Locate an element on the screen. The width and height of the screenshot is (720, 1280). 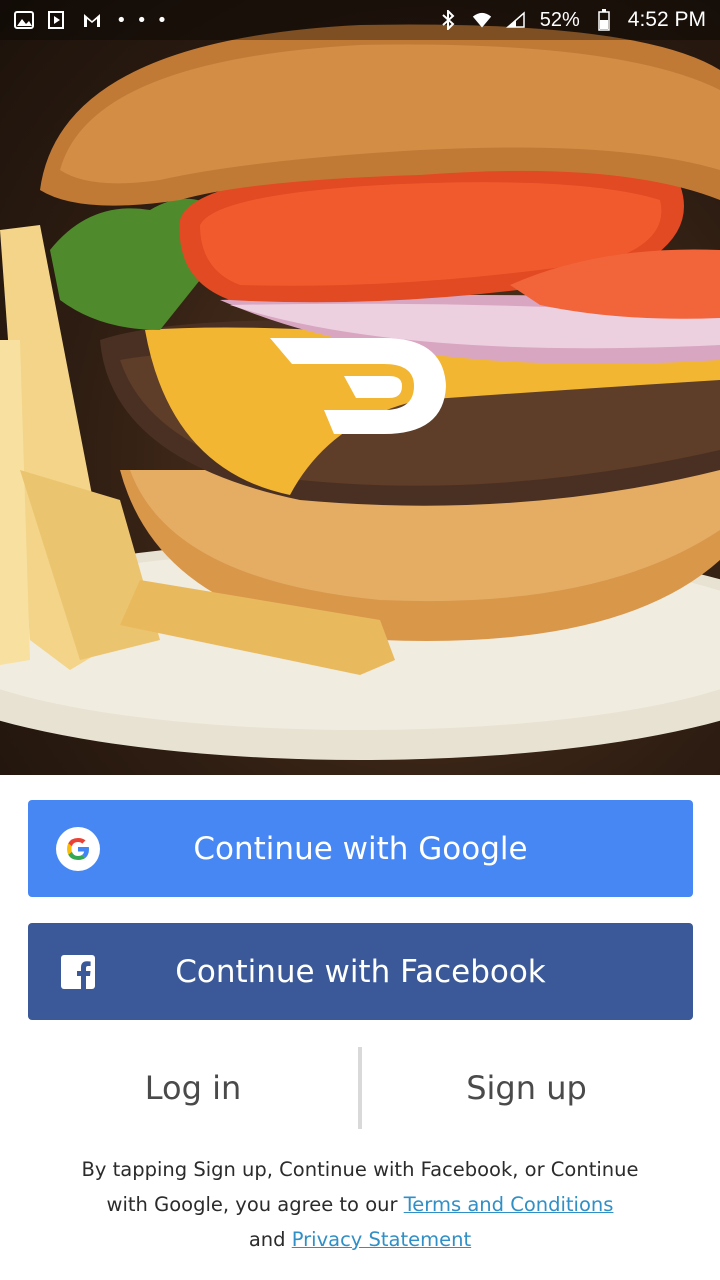
more-dots-icon: • • • is located at coordinates (143, 20).